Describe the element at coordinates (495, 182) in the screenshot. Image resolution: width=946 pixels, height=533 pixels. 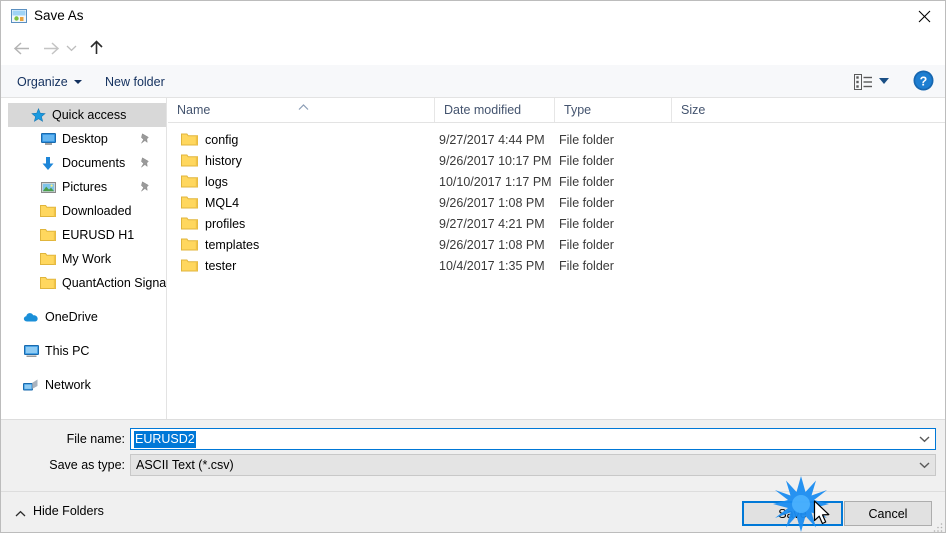
I see `file-date: 10/10/2017 1:17 PM` at that location.